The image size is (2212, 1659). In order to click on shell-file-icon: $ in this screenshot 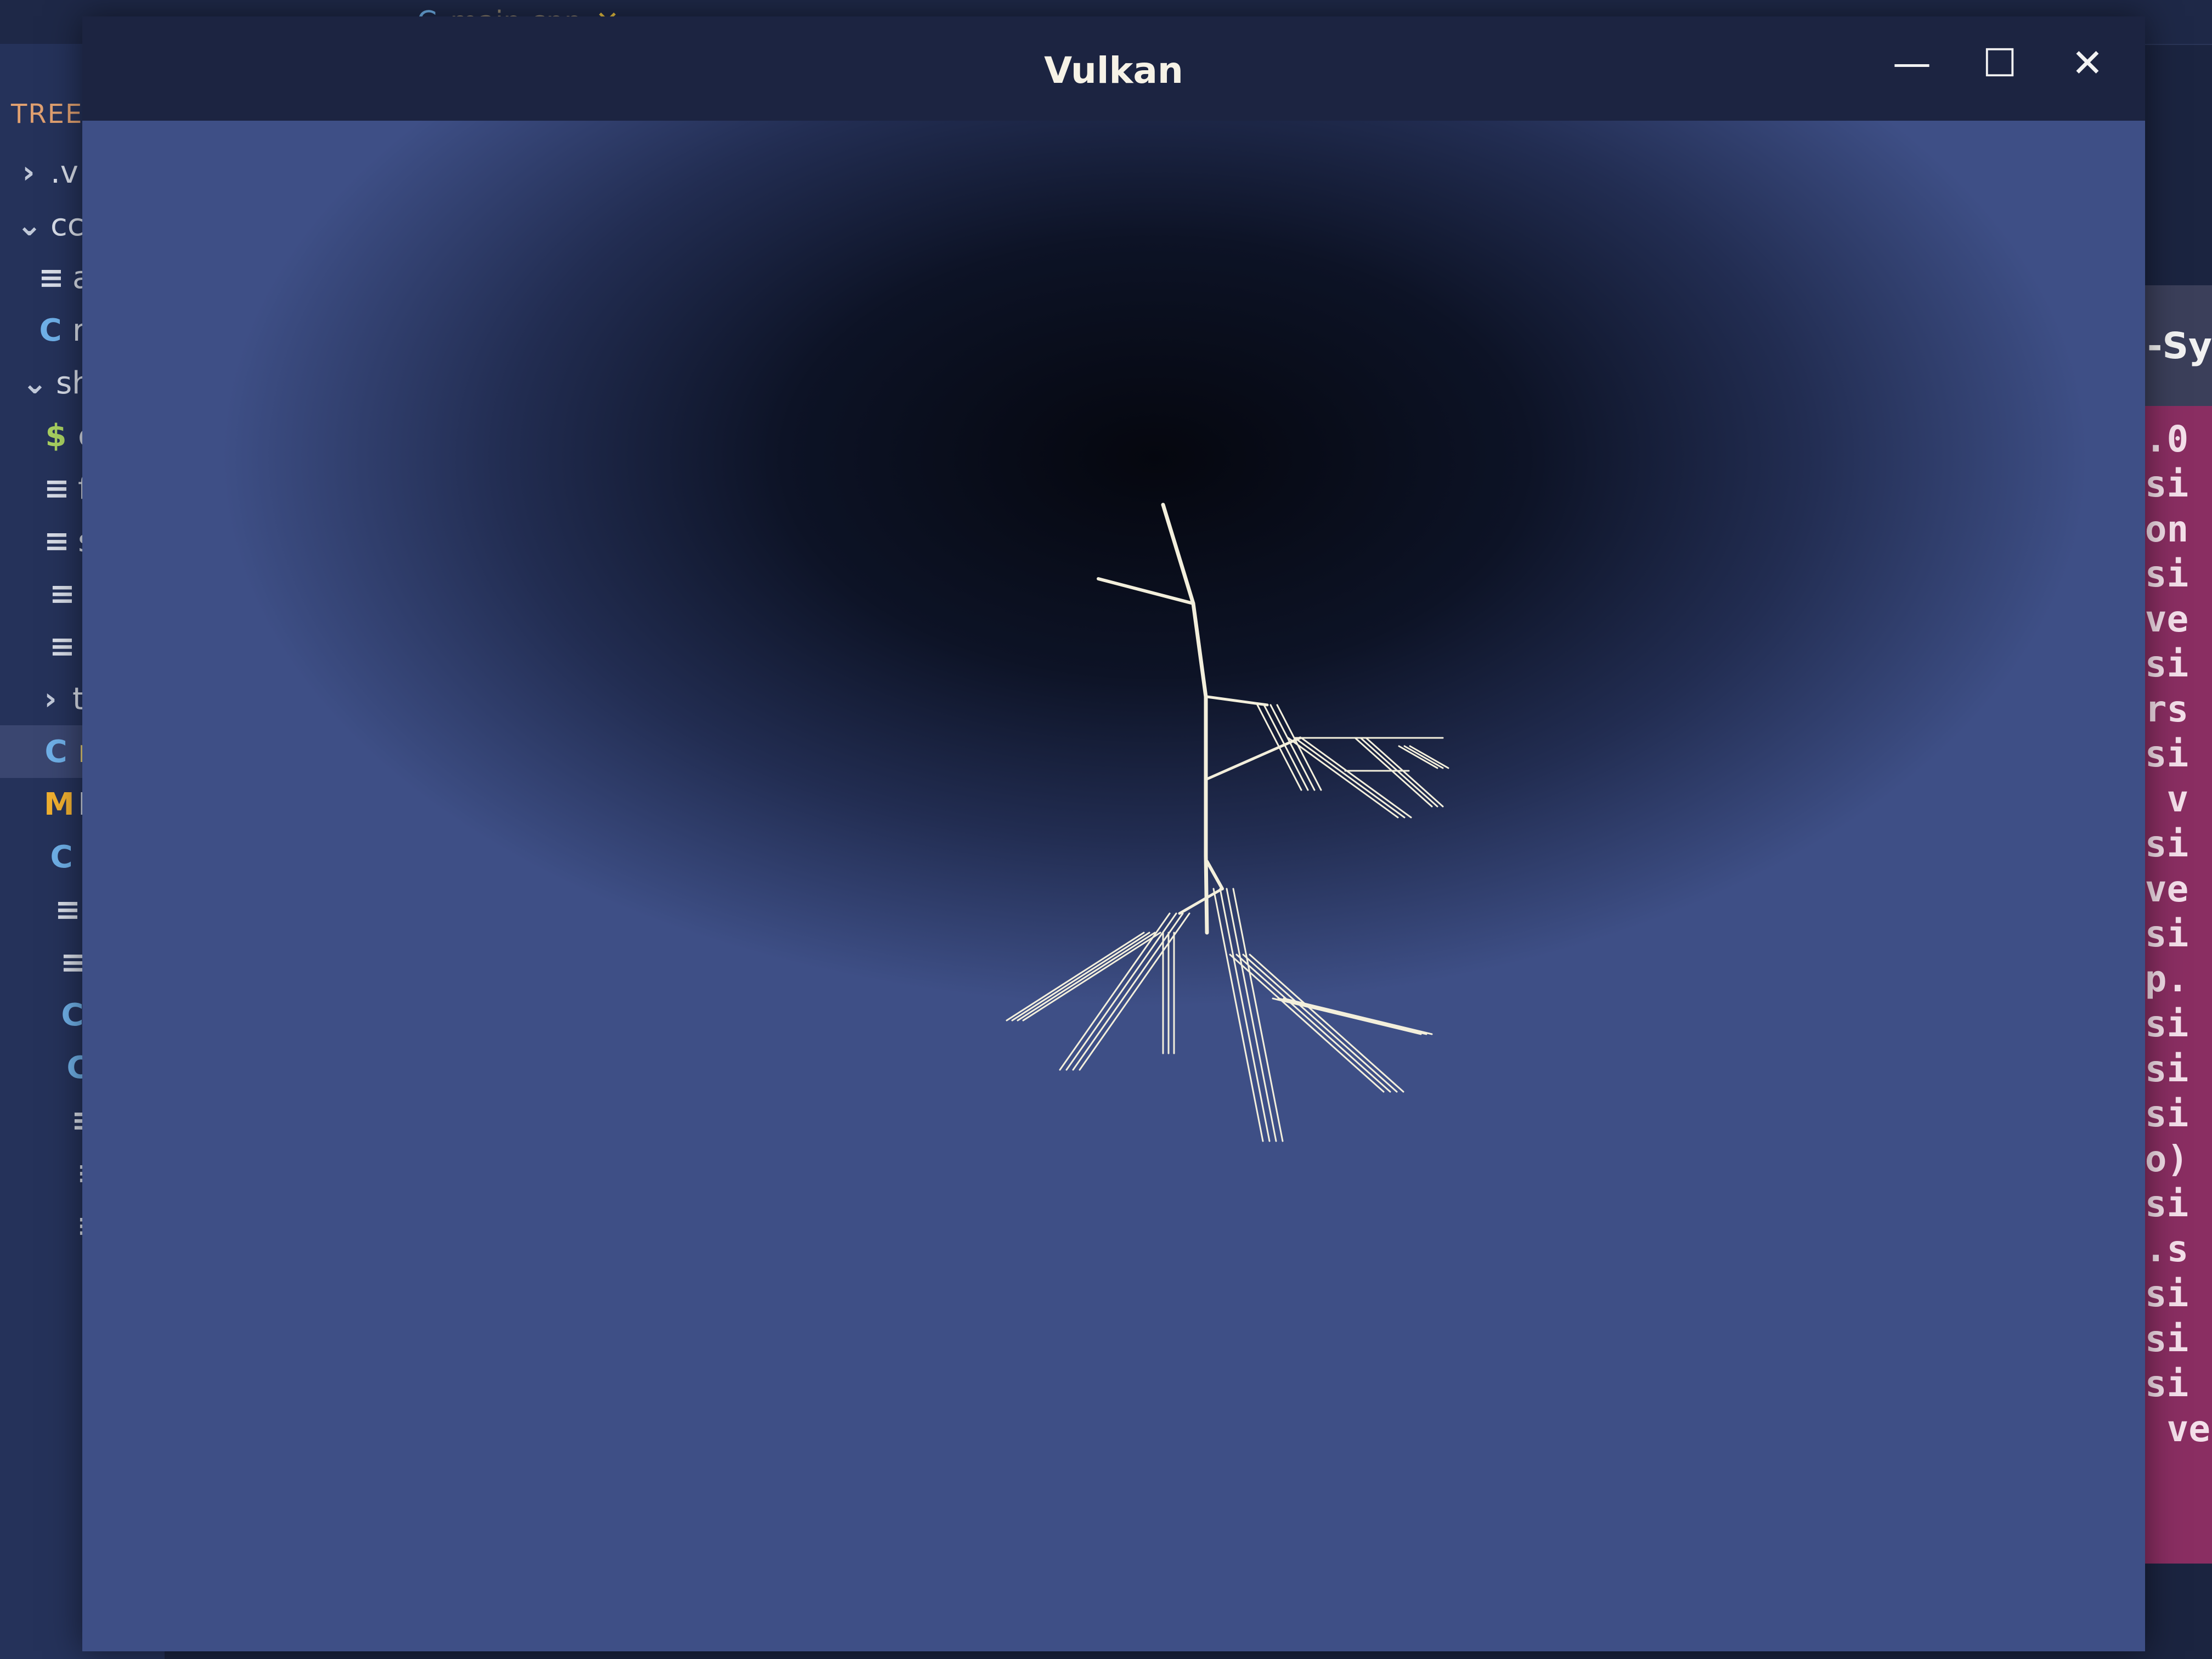, I will do `click(56, 436)`.